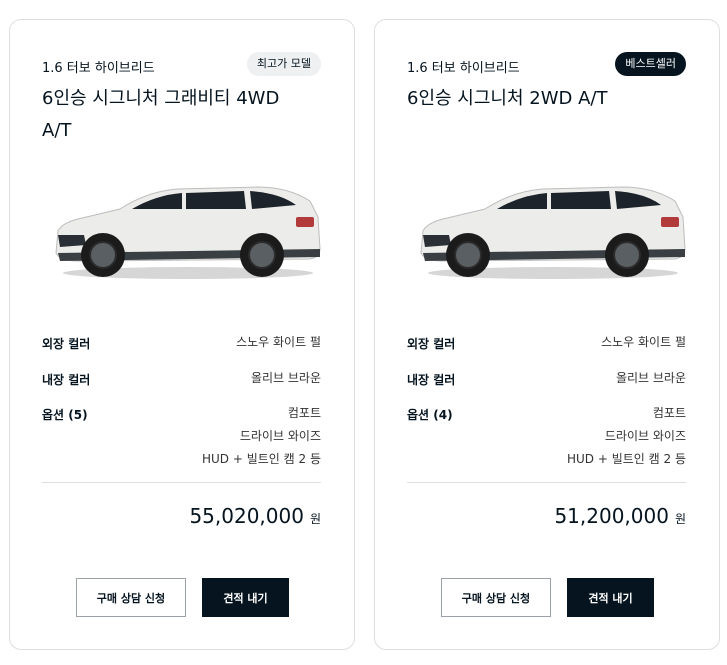  Describe the element at coordinates (650, 64) in the screenshot. I see `bestseller-badge: 베스트셀러` at that location.